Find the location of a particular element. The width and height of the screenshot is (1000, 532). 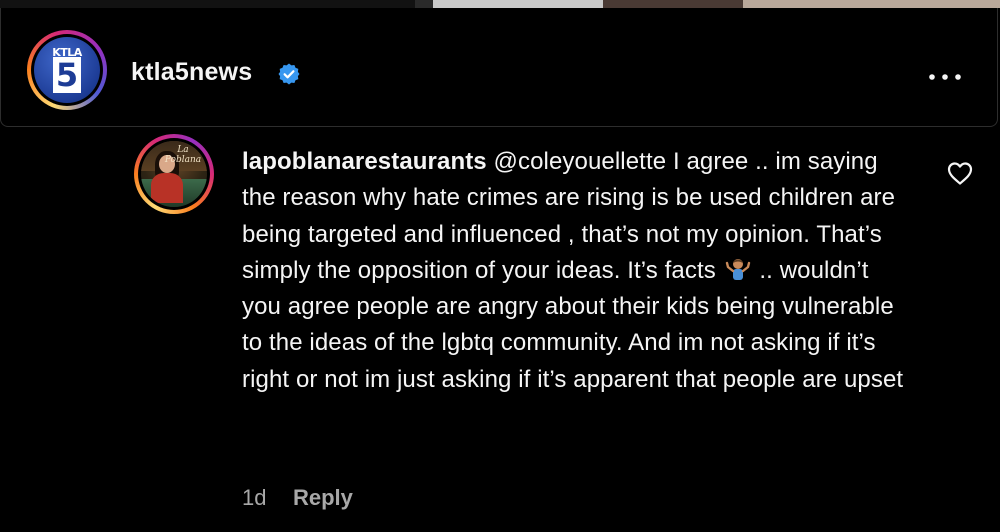

ktla-logo: KTLA 5 is located at coordinates (67, 70).